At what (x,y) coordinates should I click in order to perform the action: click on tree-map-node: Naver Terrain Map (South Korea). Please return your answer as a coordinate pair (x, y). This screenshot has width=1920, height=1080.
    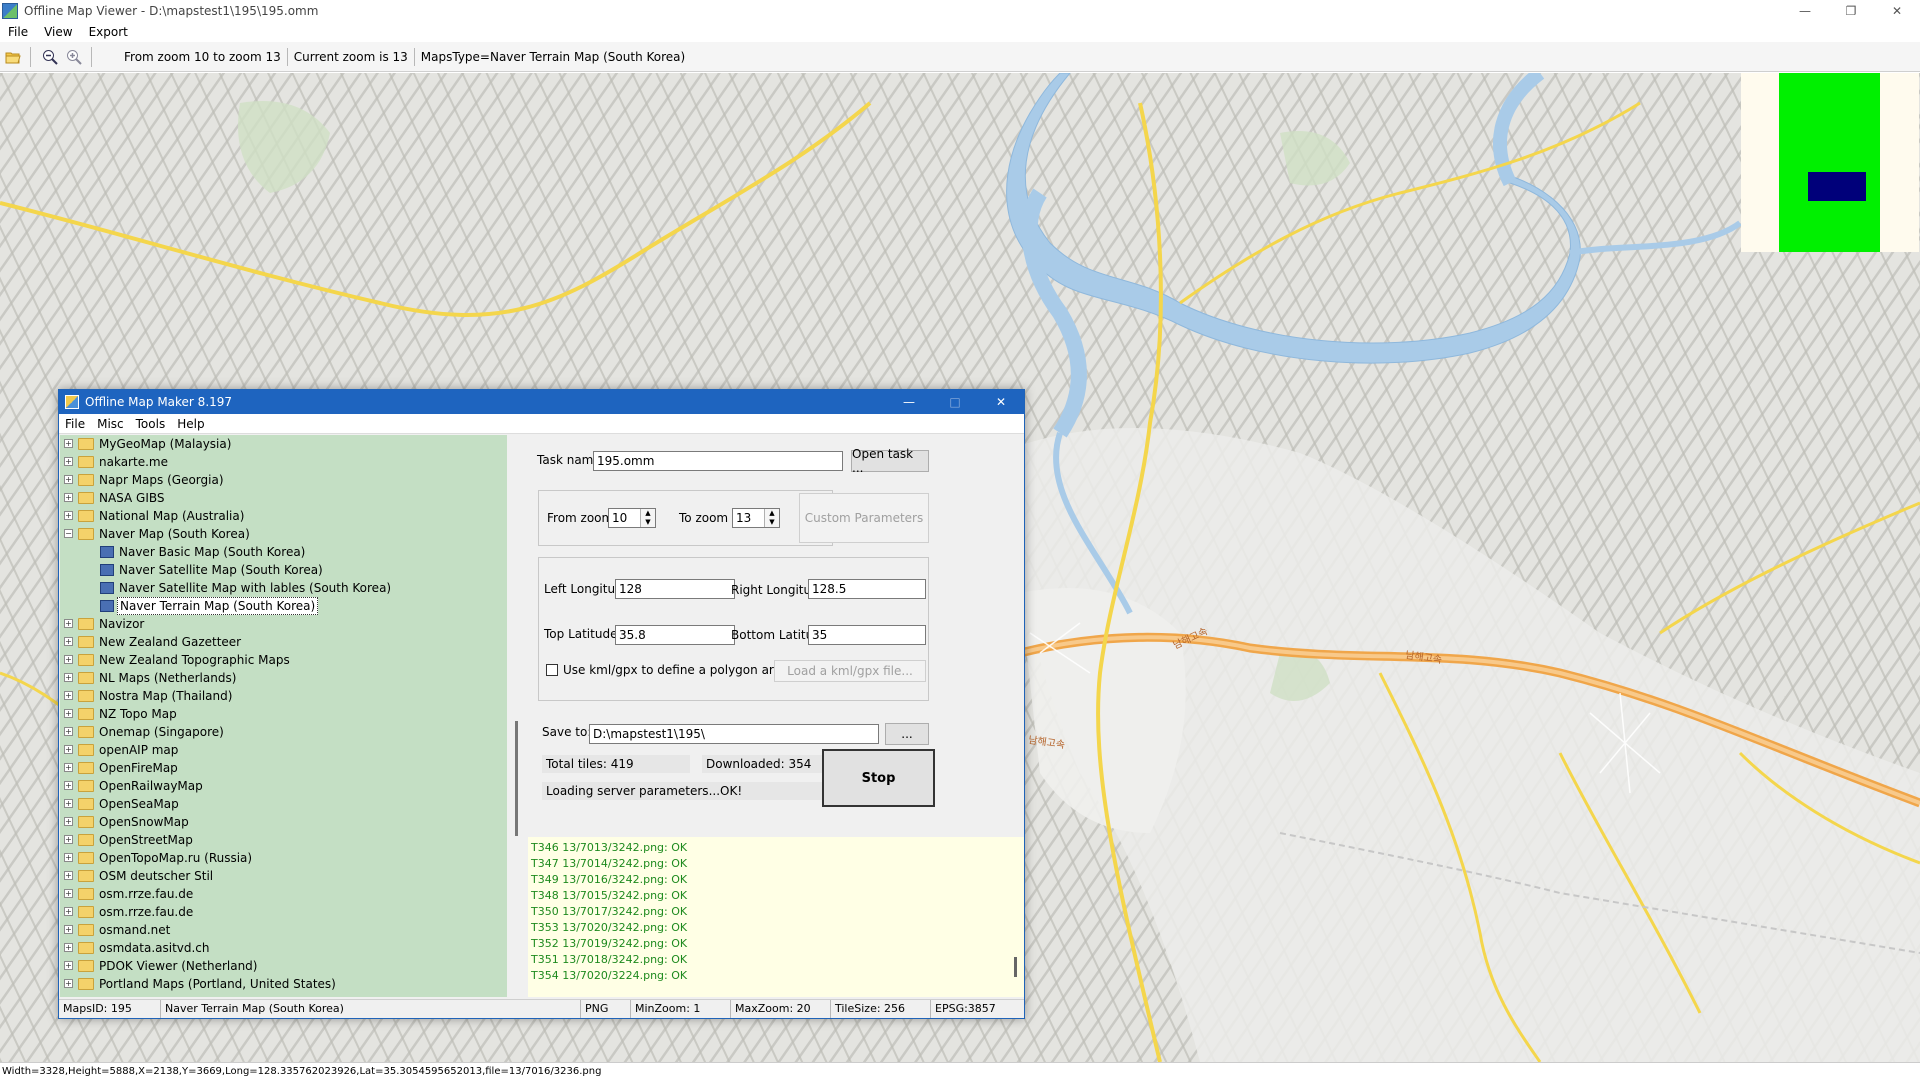
    Looking at the image, I should click on (283, 606).